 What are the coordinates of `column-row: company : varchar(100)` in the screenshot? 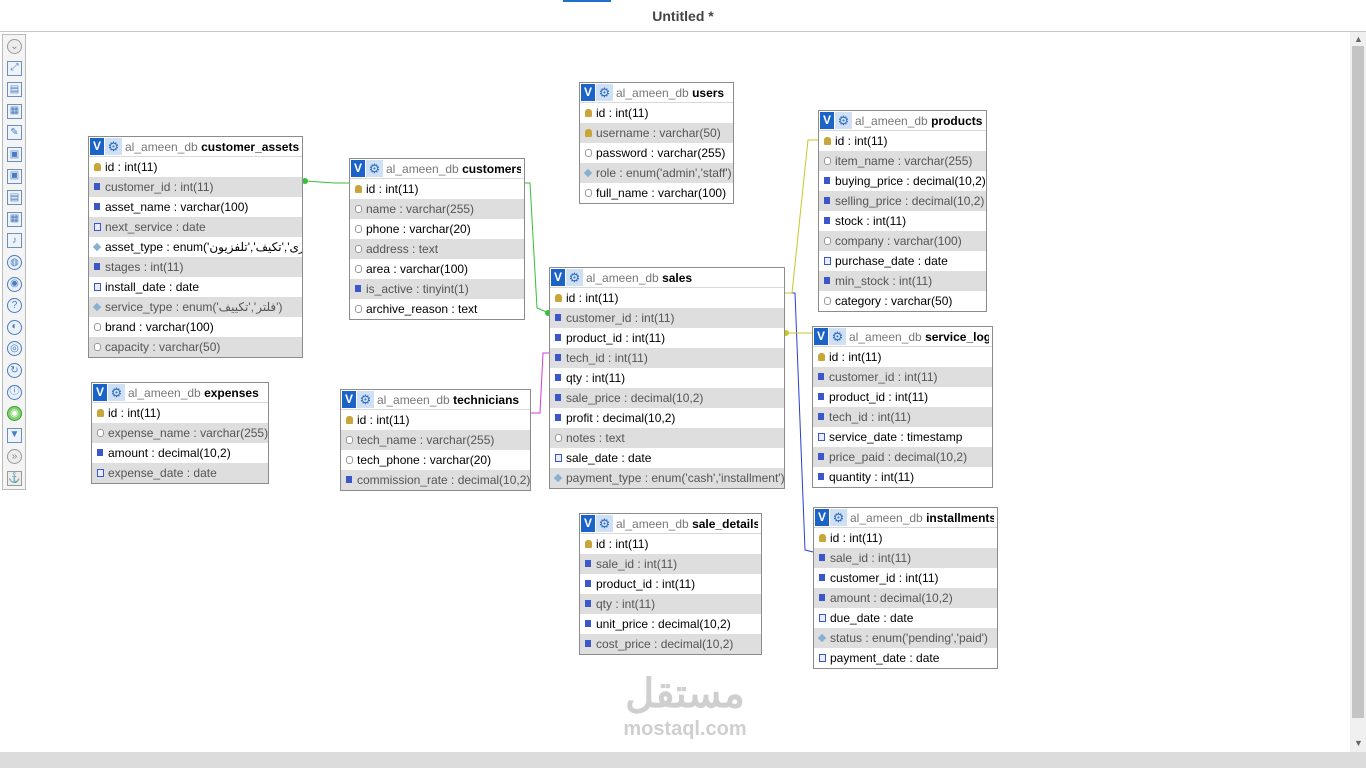 It's located at (902, 241).